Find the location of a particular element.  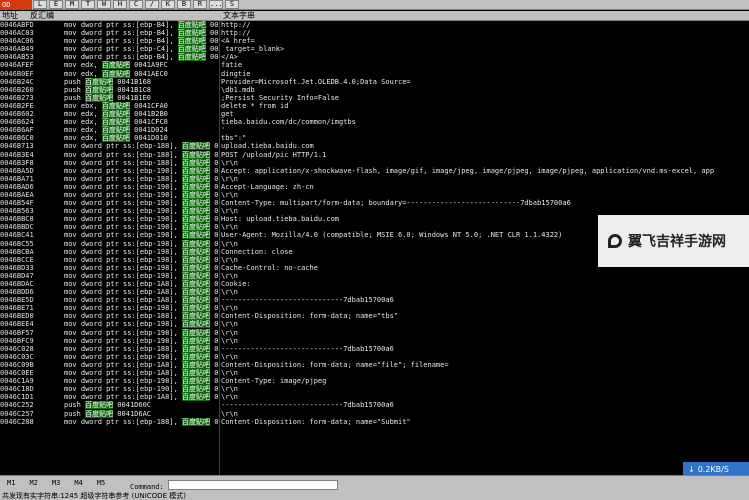

string-row: get is located at coordinates (485, 114).